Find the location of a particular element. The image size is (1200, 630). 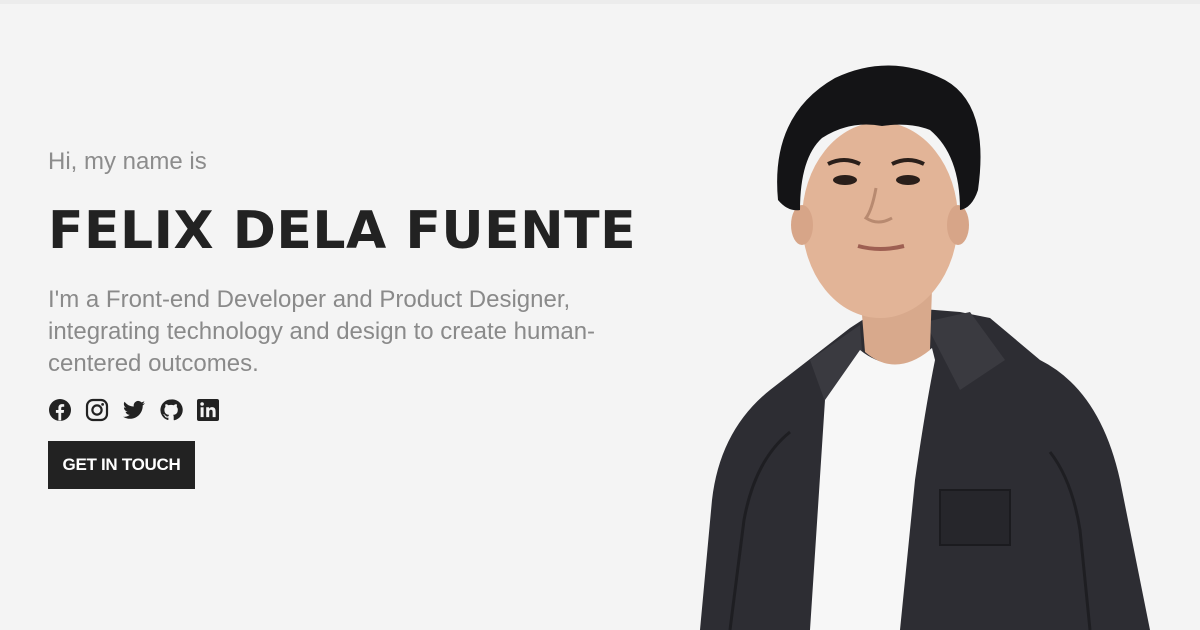

facebook-link is located at coordinates (60, 410).